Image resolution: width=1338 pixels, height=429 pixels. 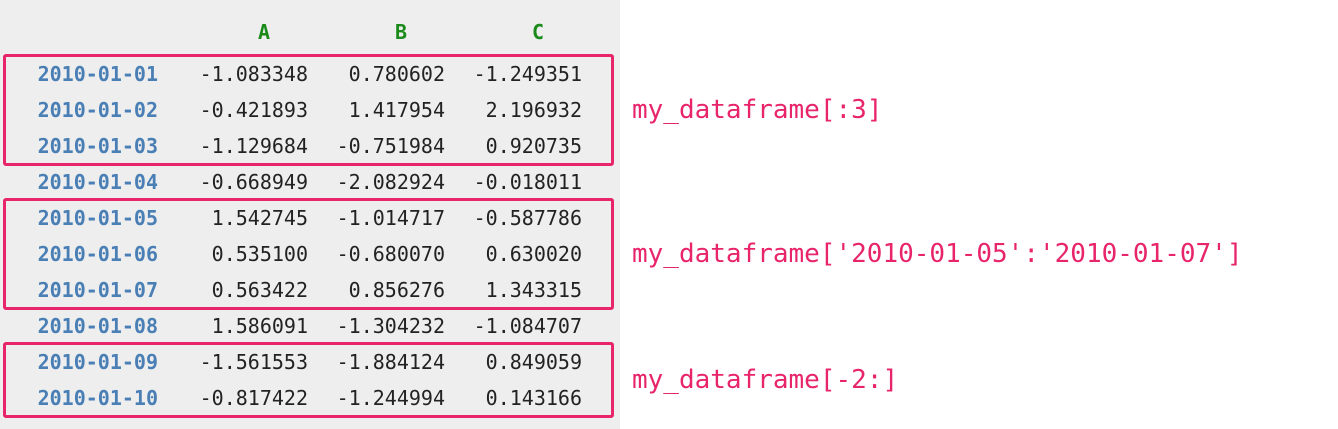 What do you see at coordinates (765, 380) in the screenshot?
I see `selection-label: my_dataframe[-2:]` at bounding box center [765, 380].